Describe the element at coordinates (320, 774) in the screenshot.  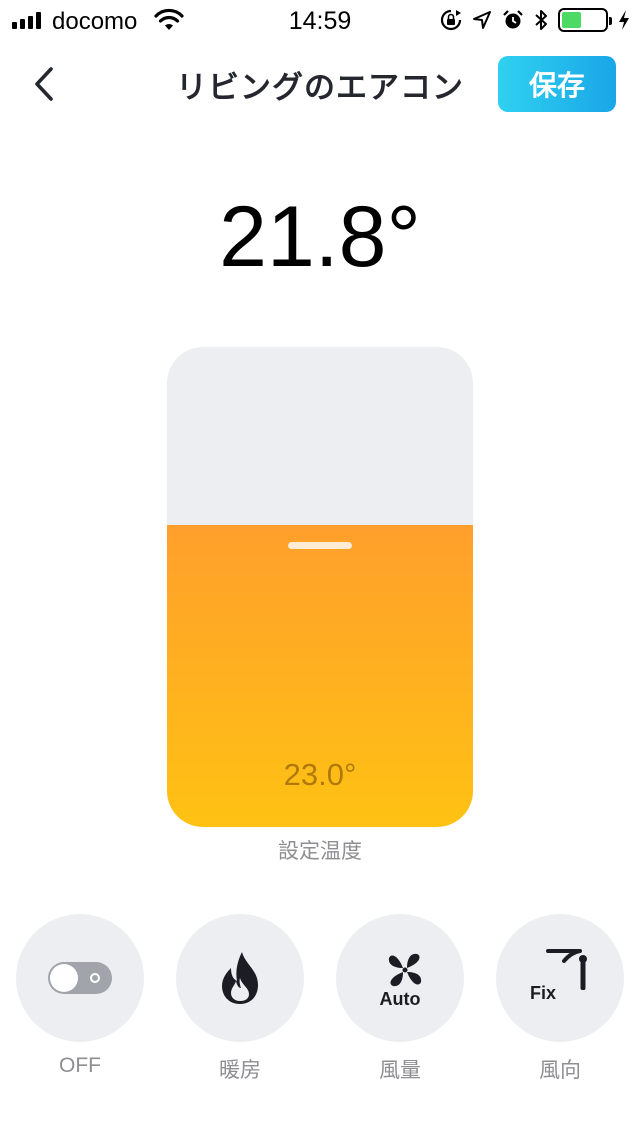
I see `set-temperature-value: 23.0°` at that location.